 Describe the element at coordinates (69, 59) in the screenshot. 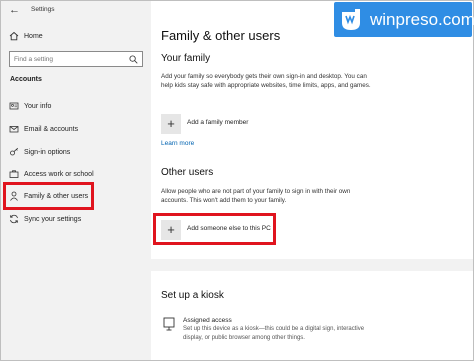

I see `search-input` at that location.